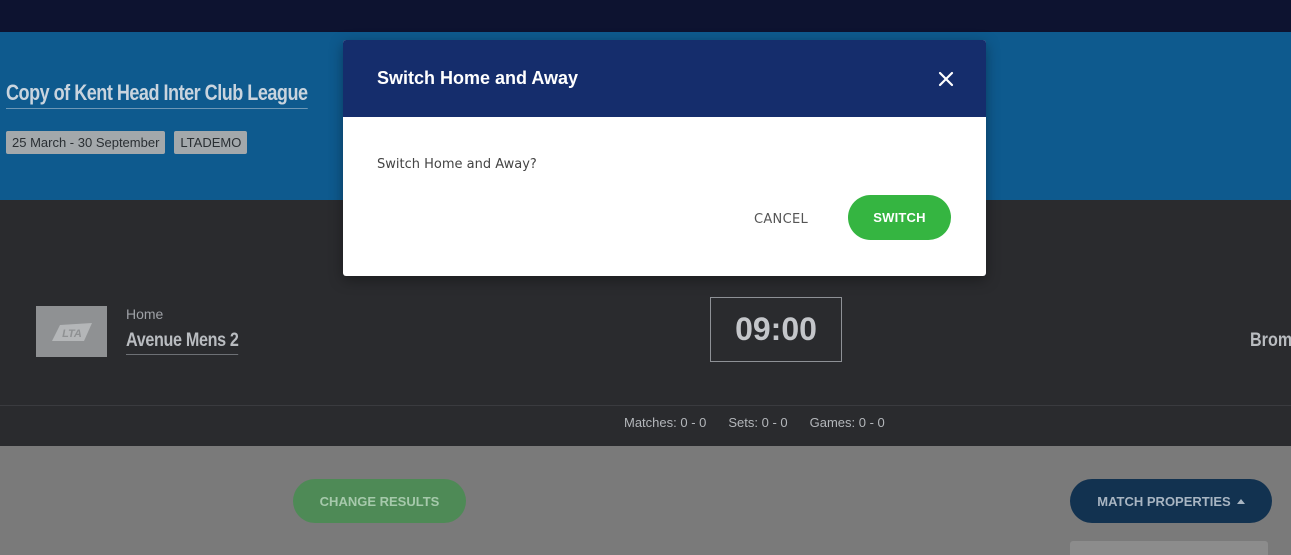 The image size is (1291, 555). Describe the element at coordinates (457, 164) in the screenshot. I see `dialog-message: Switch Home and Away?` at that location.